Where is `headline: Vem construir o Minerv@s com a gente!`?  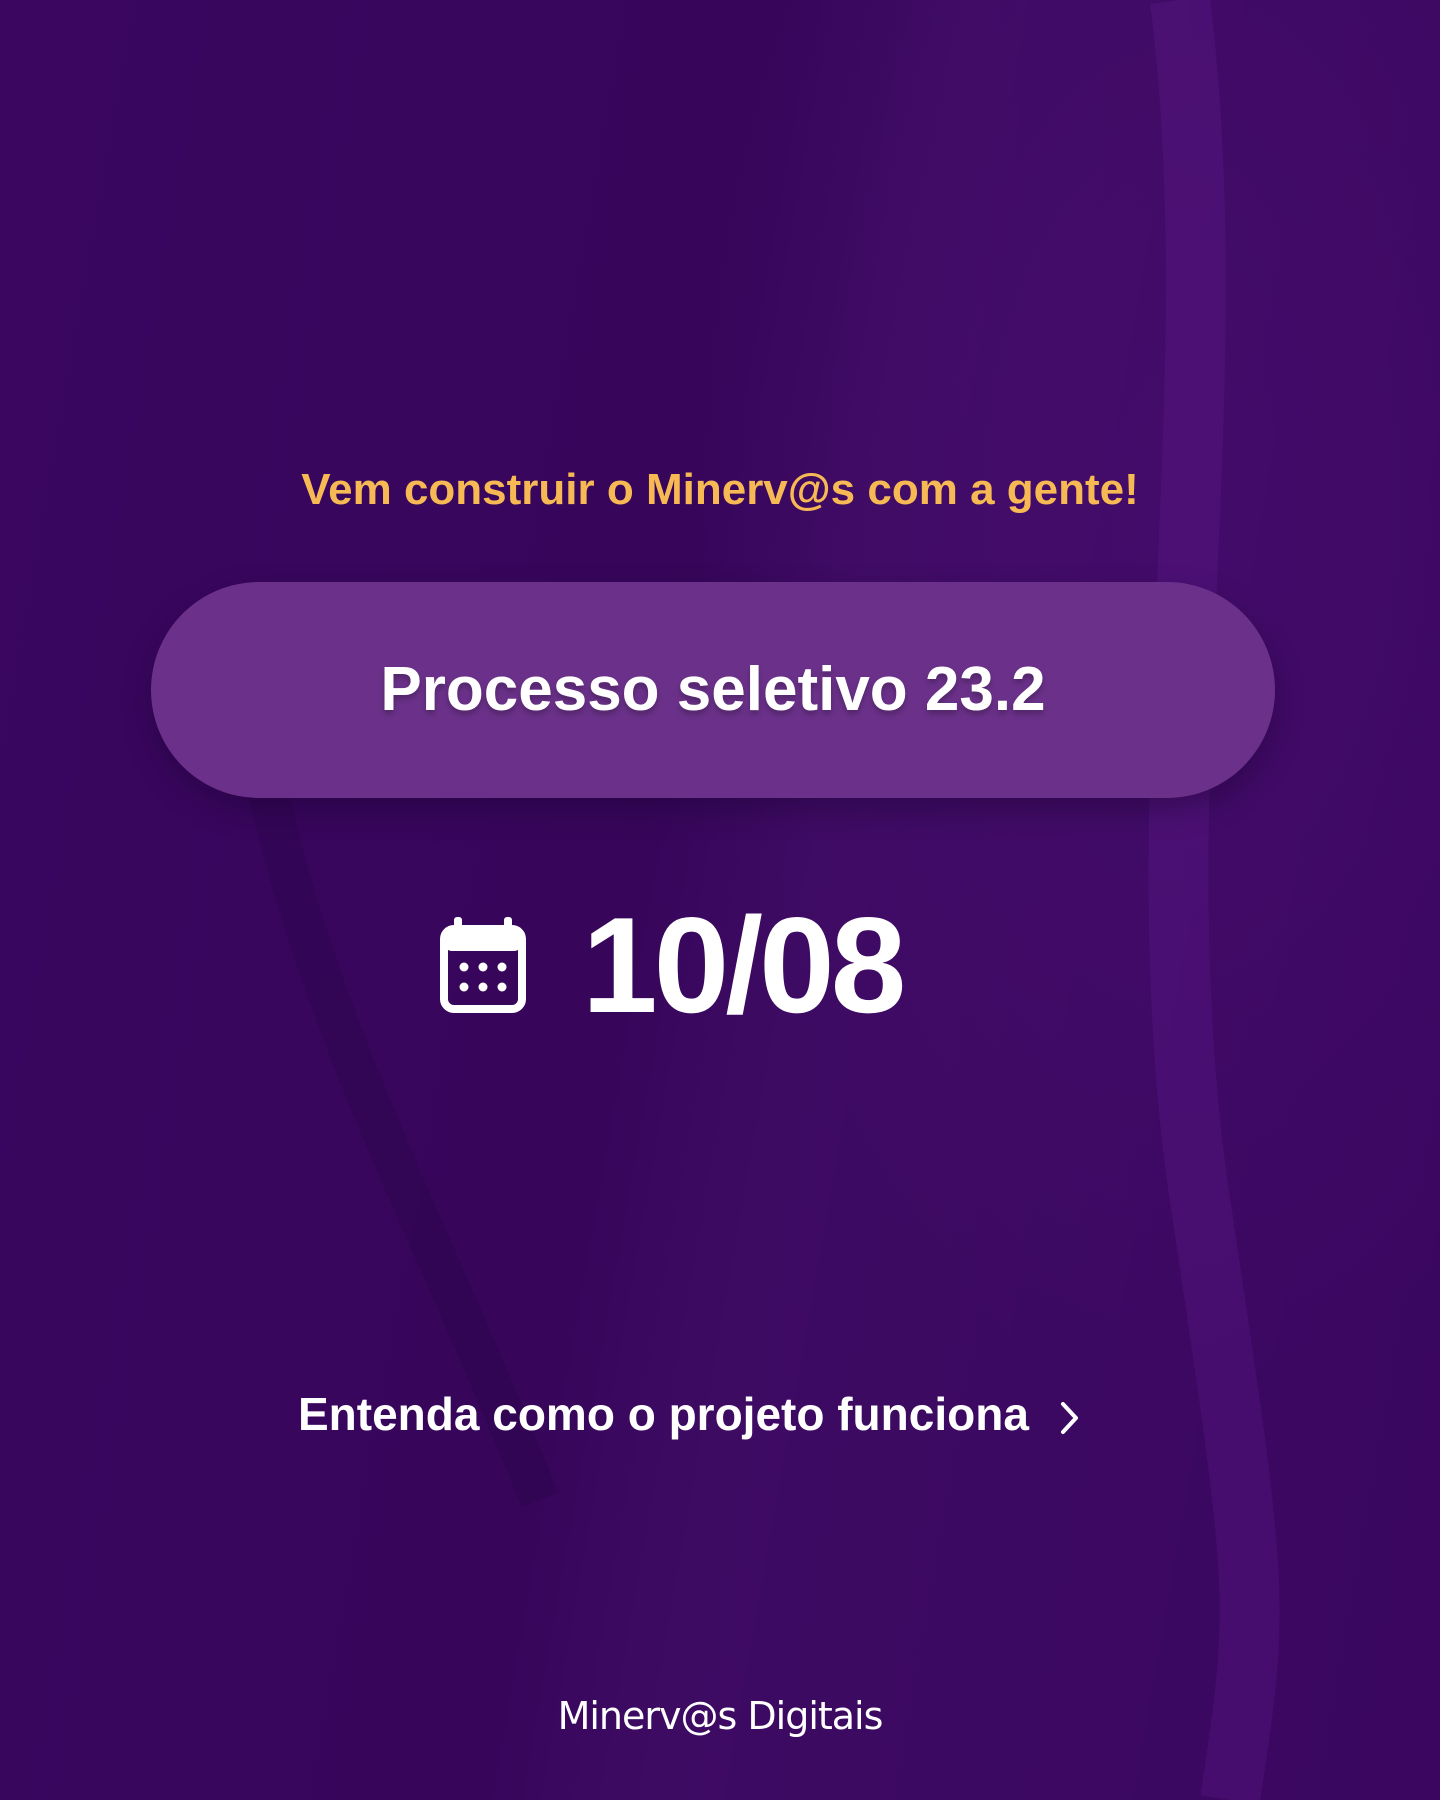 headline: Vem construir o Minerv@s com a gente! is located at coordinates (720, 489).